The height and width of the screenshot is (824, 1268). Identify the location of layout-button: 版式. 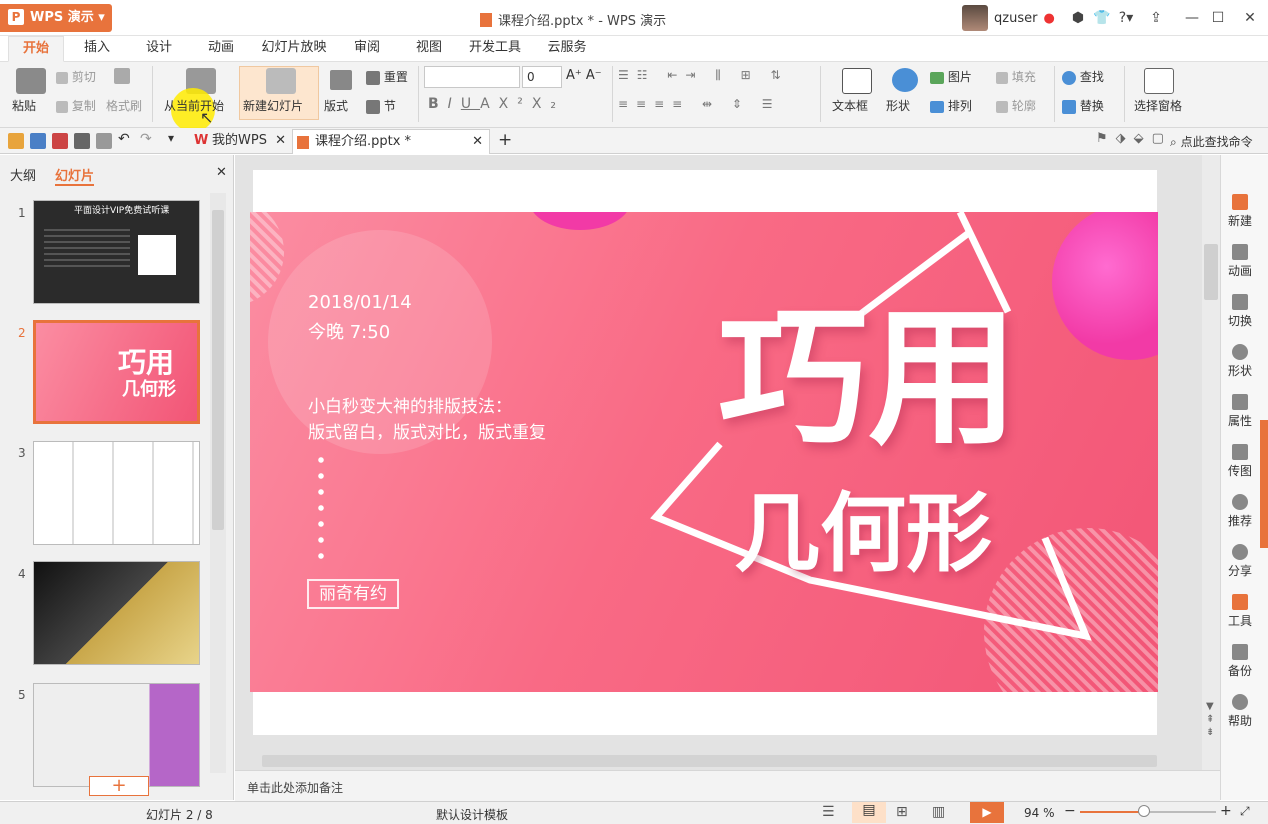
(336, 105).